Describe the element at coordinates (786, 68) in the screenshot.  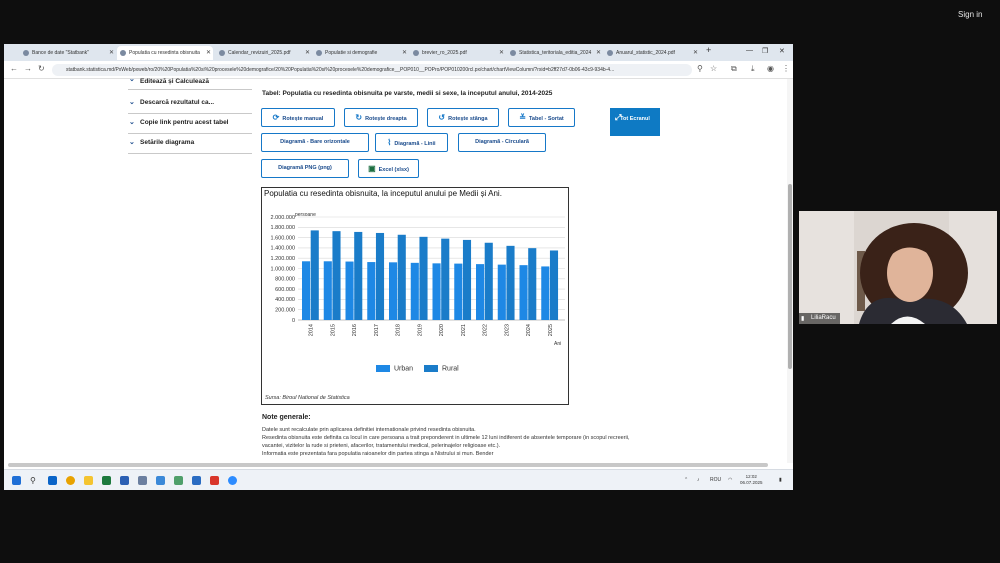
I see `menu-icon: ⋮` at that location.